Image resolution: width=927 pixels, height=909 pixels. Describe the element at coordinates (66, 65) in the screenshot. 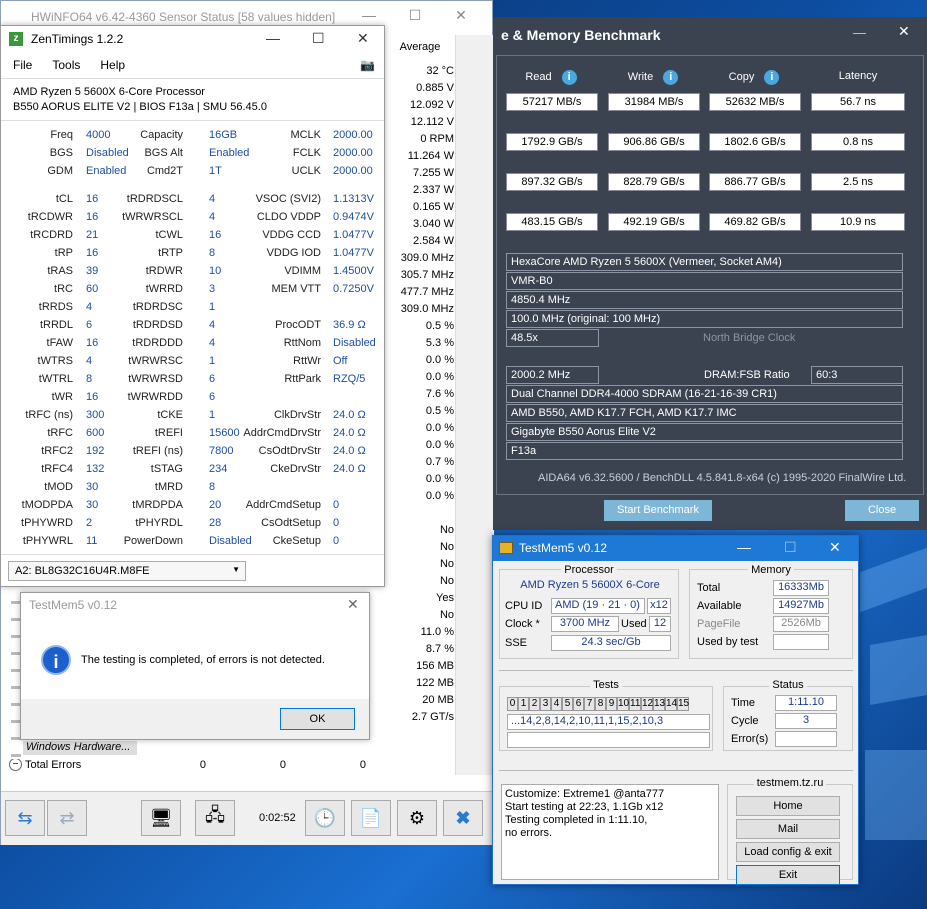

I see `menu-tools: Tools` at that location.